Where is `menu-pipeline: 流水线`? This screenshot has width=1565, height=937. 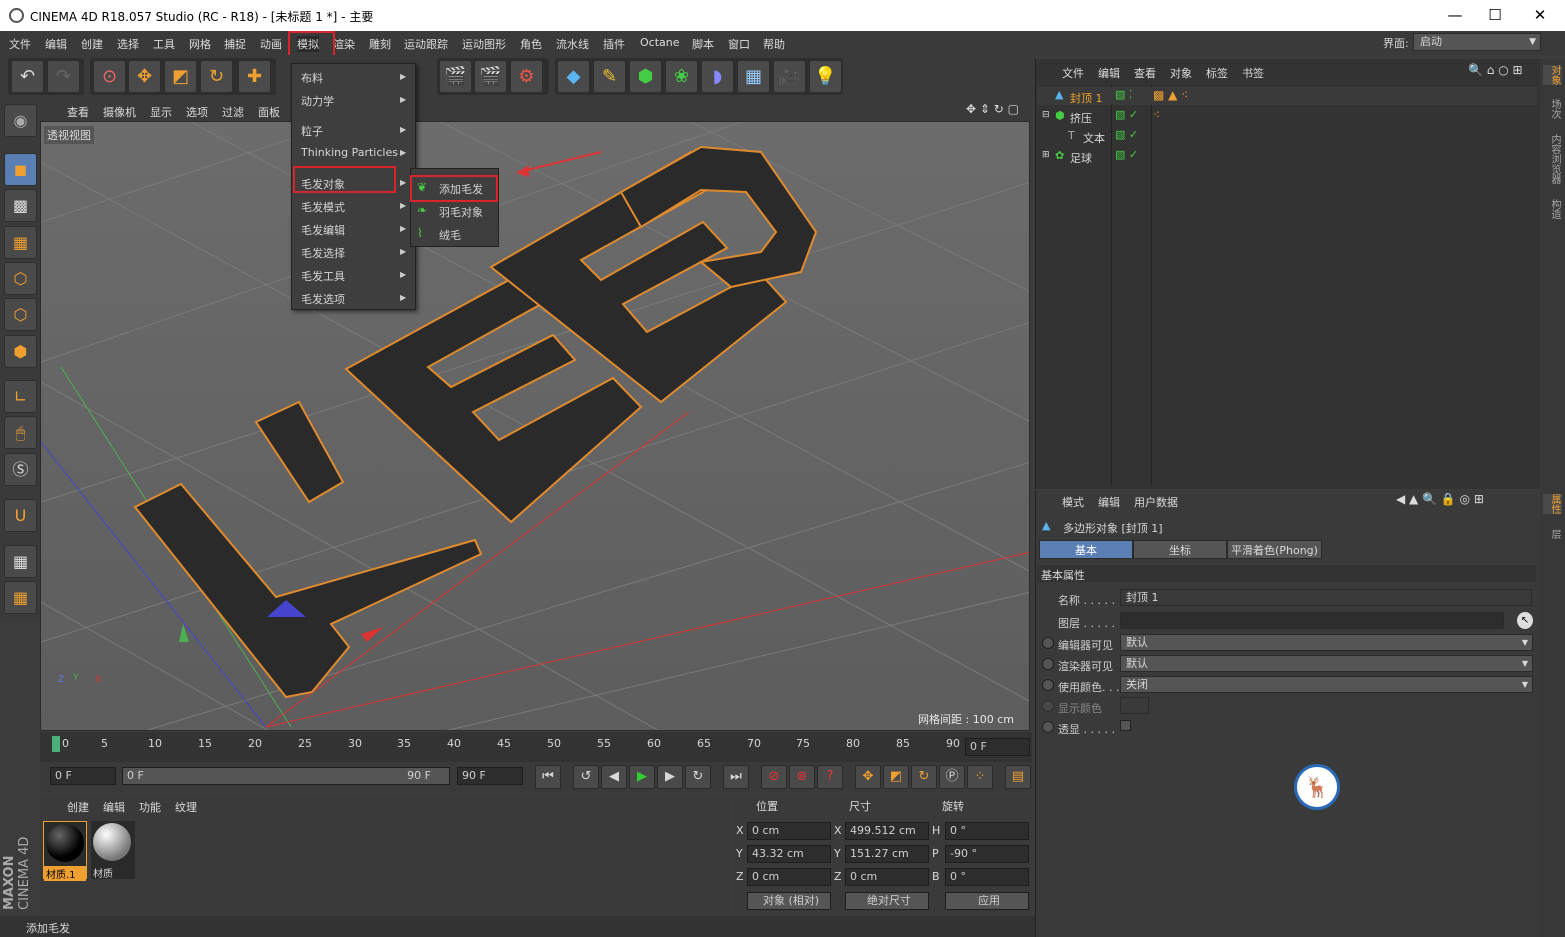
menu-pipeline: 流水线 is located at coordinates (572, 44).